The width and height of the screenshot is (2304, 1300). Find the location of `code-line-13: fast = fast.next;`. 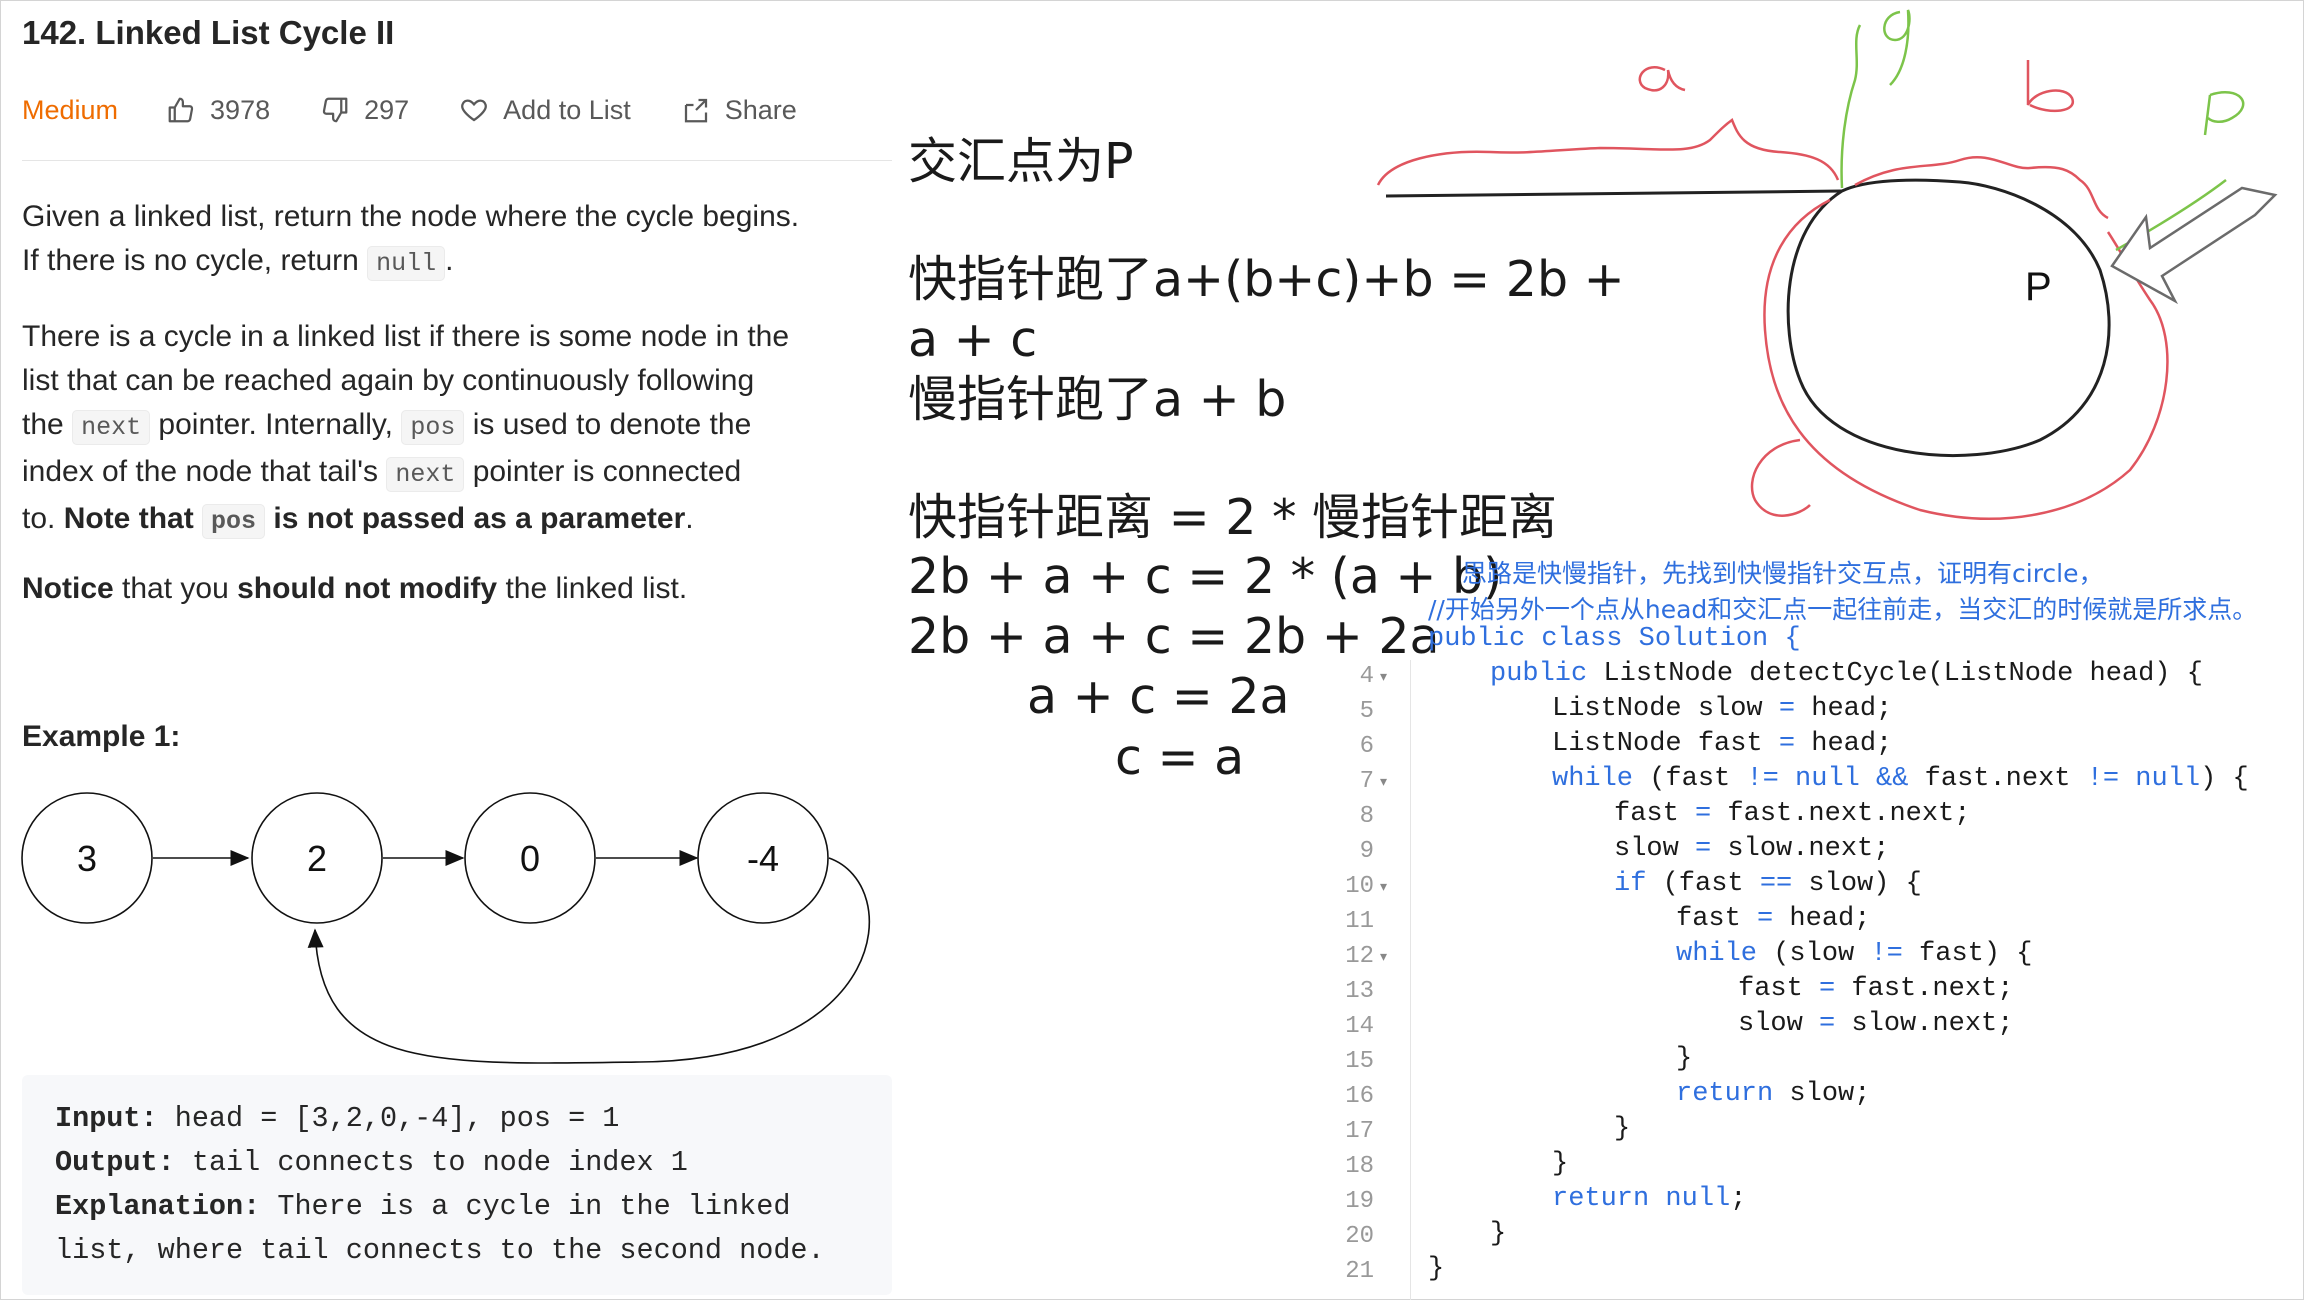

code-line-13: fast = fast.next; is located at coordinates (1875, 989).